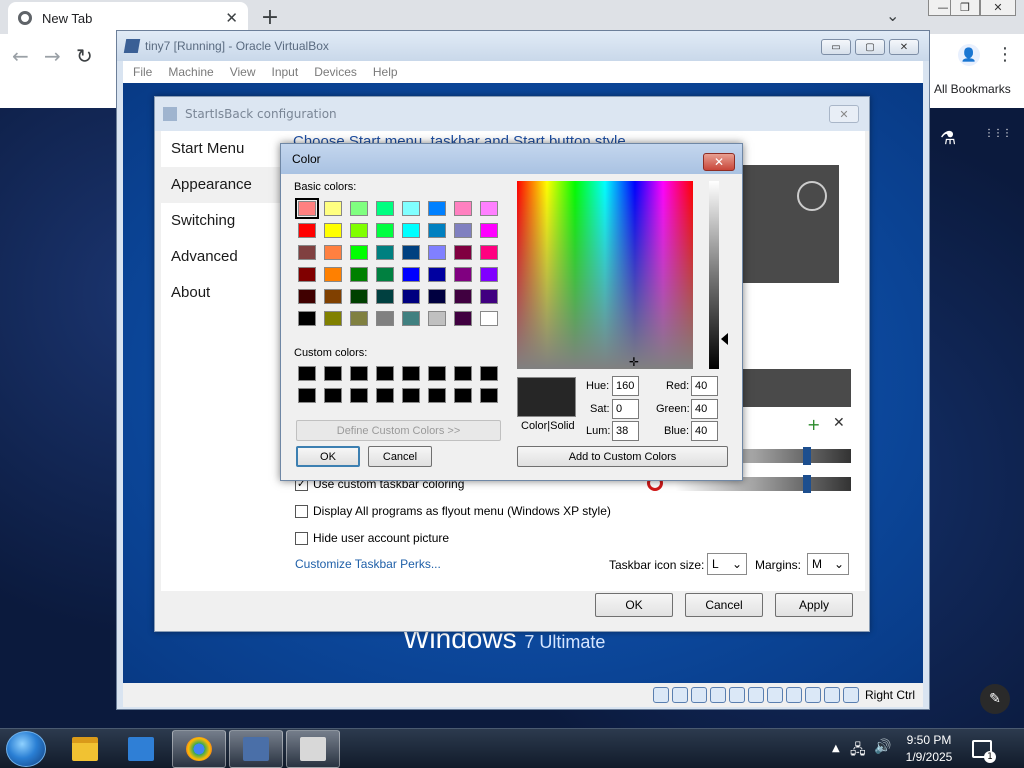  I want to click on vbox-minimize-button: ▭, so click(836, 47).